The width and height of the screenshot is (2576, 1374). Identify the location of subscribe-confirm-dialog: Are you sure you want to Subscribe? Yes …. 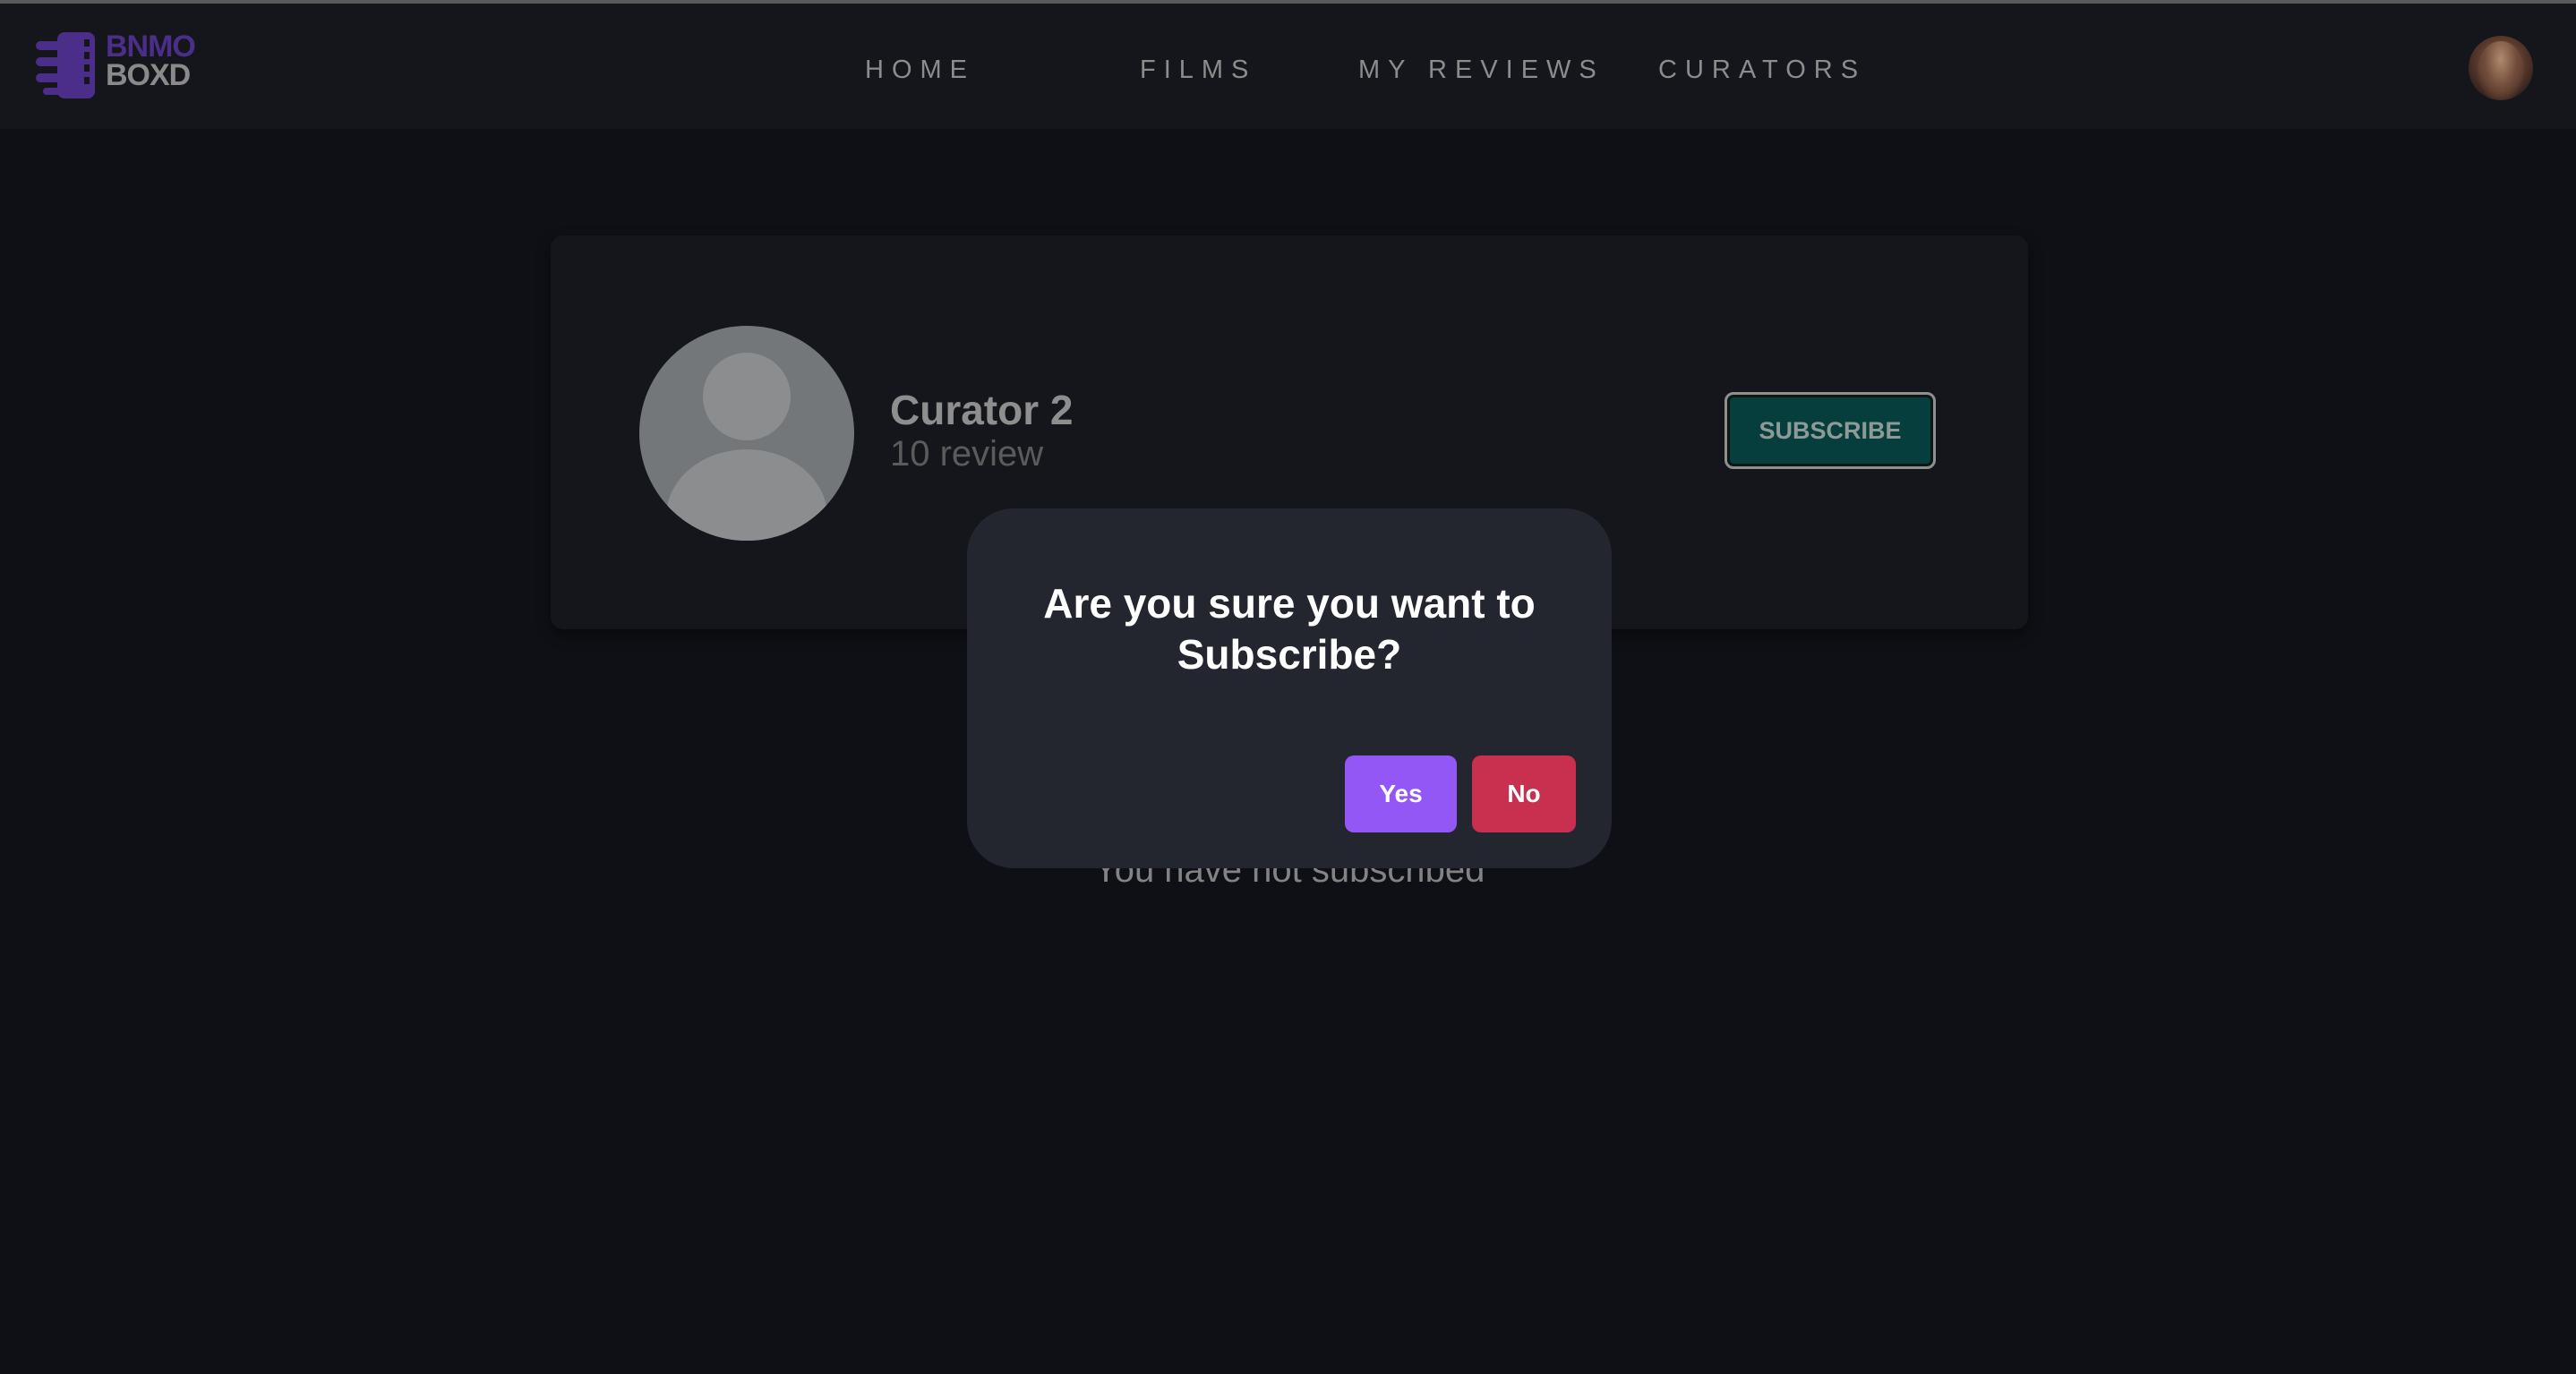
(1289, 688).